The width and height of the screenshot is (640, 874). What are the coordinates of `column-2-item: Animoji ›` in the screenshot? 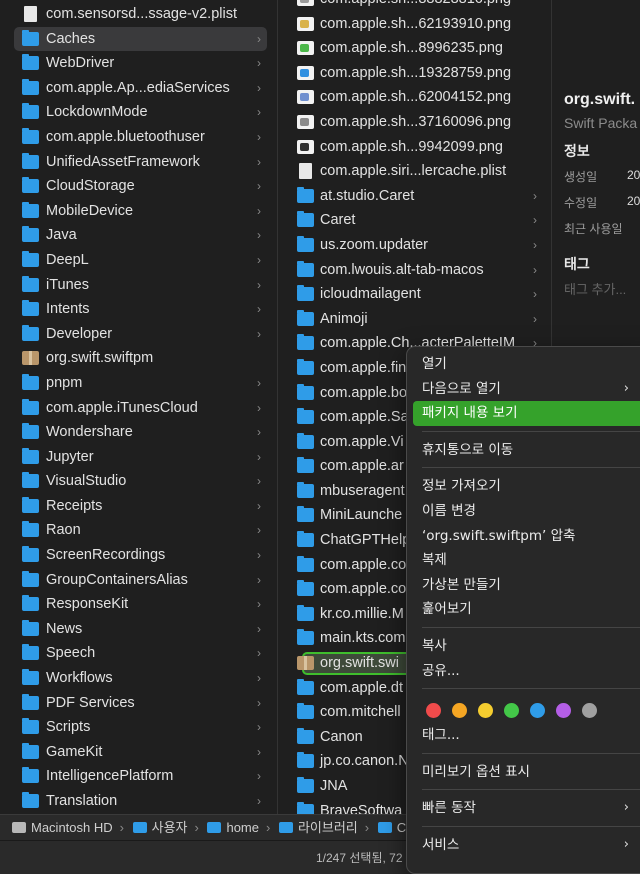 It's located at (414, 319).